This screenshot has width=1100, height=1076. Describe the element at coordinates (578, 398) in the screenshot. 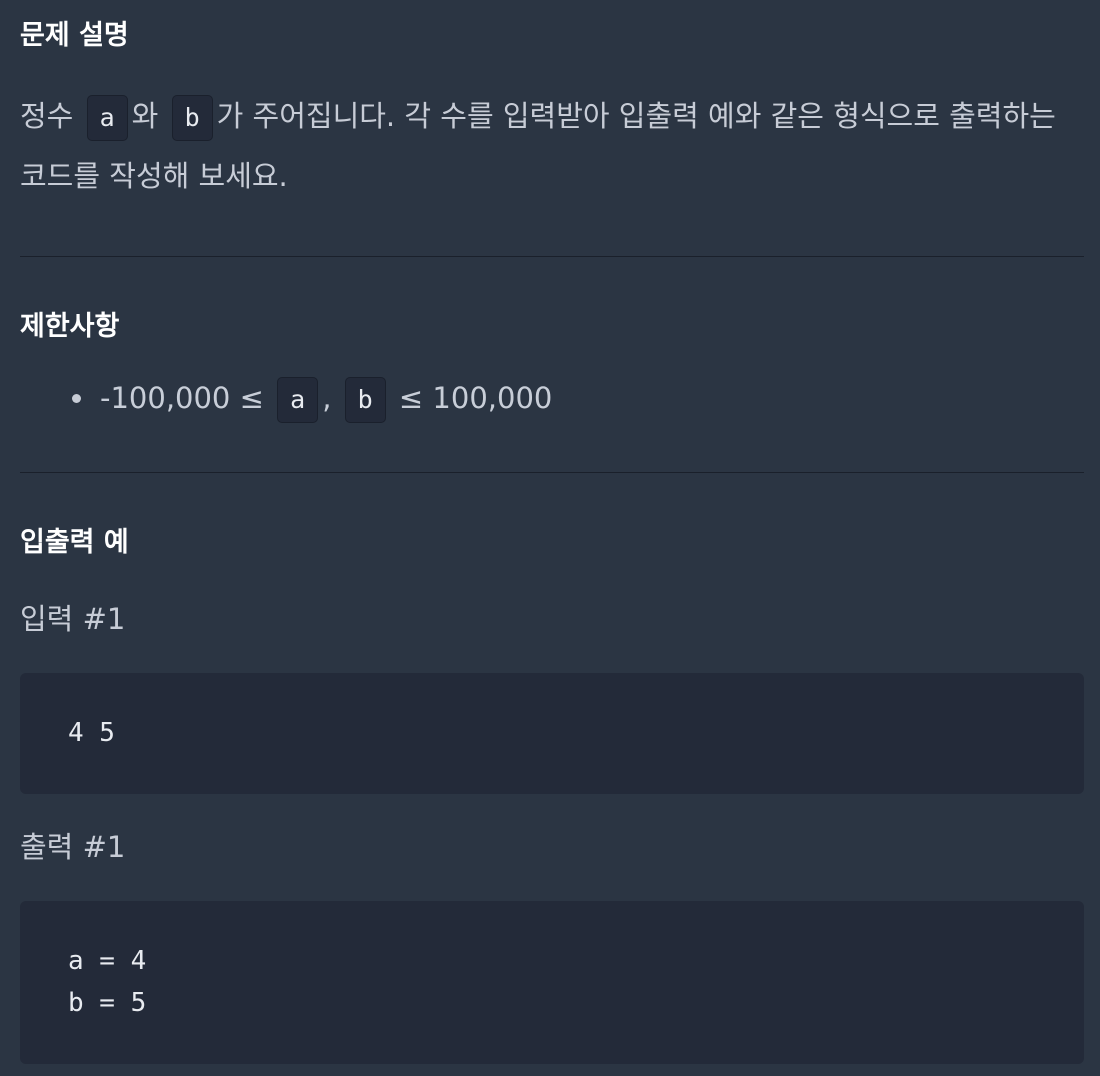

I see `constraint-item: -100,000 ≤ a, b ≤ 100,000` at that location.